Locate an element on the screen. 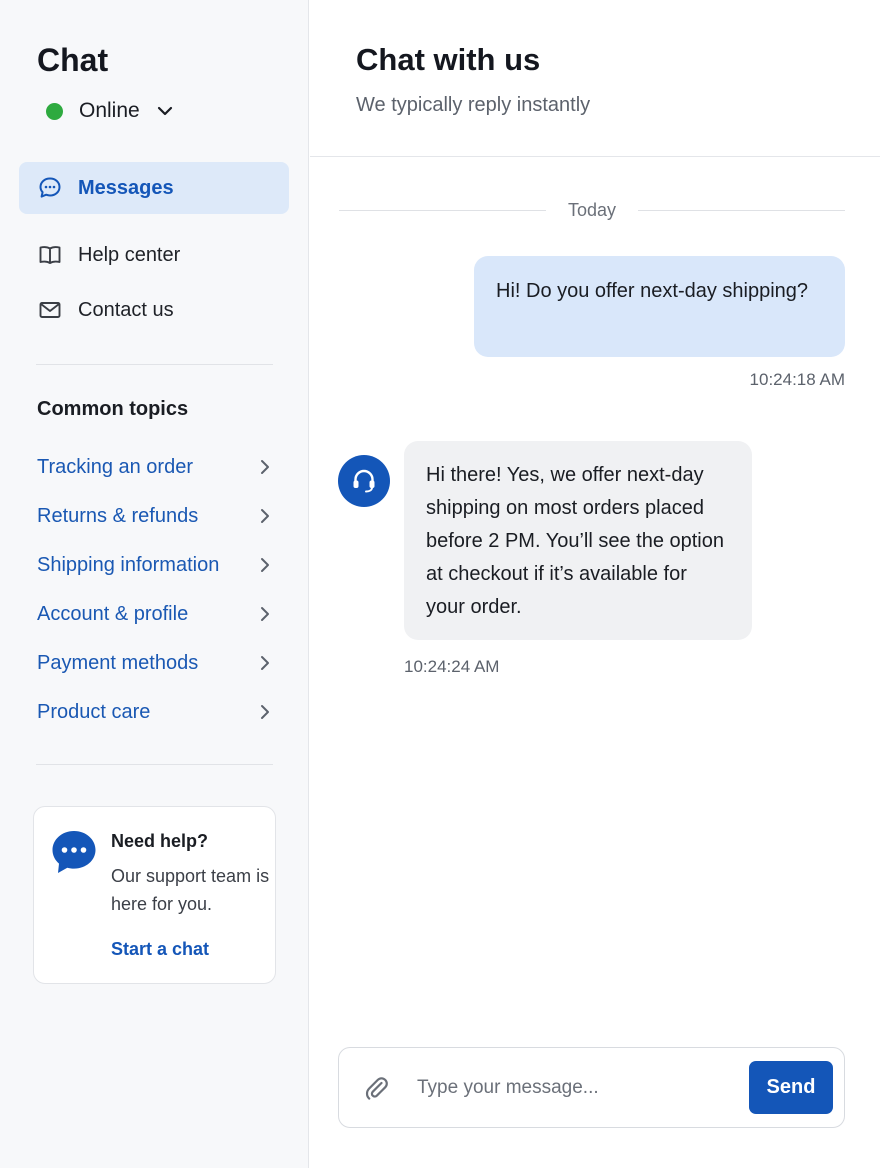 This screenshot has height=1168, width=880. day-separator: Today is located at coordinates (592, 210).